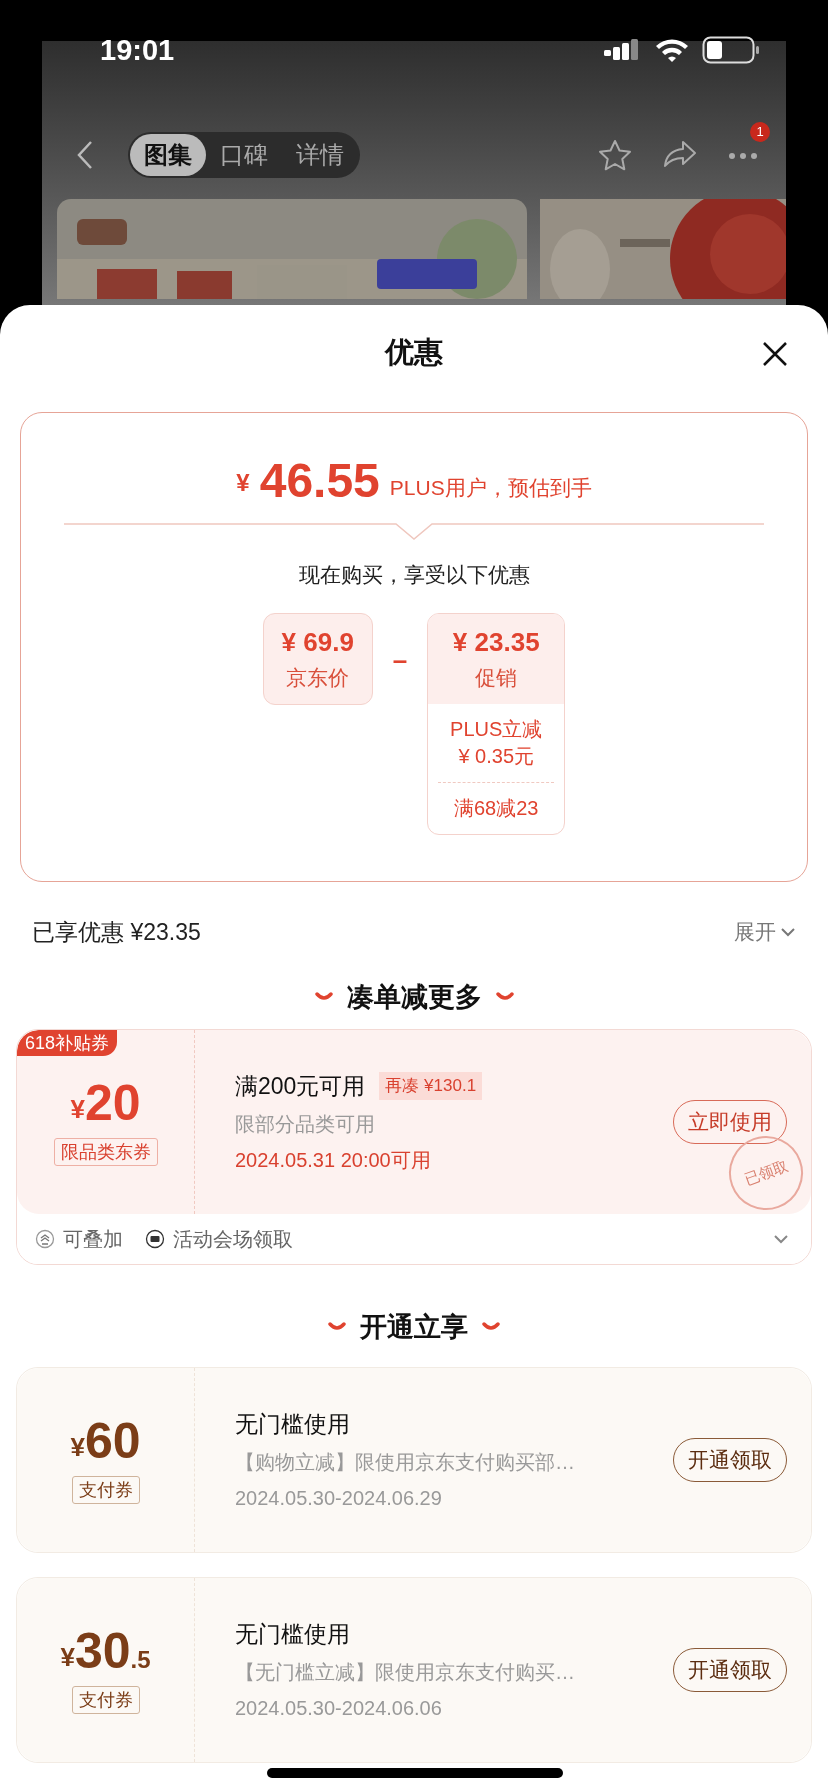 The height and width of the screenshot is (1792, 828). I want to click on more-icon, so click(743, 156).